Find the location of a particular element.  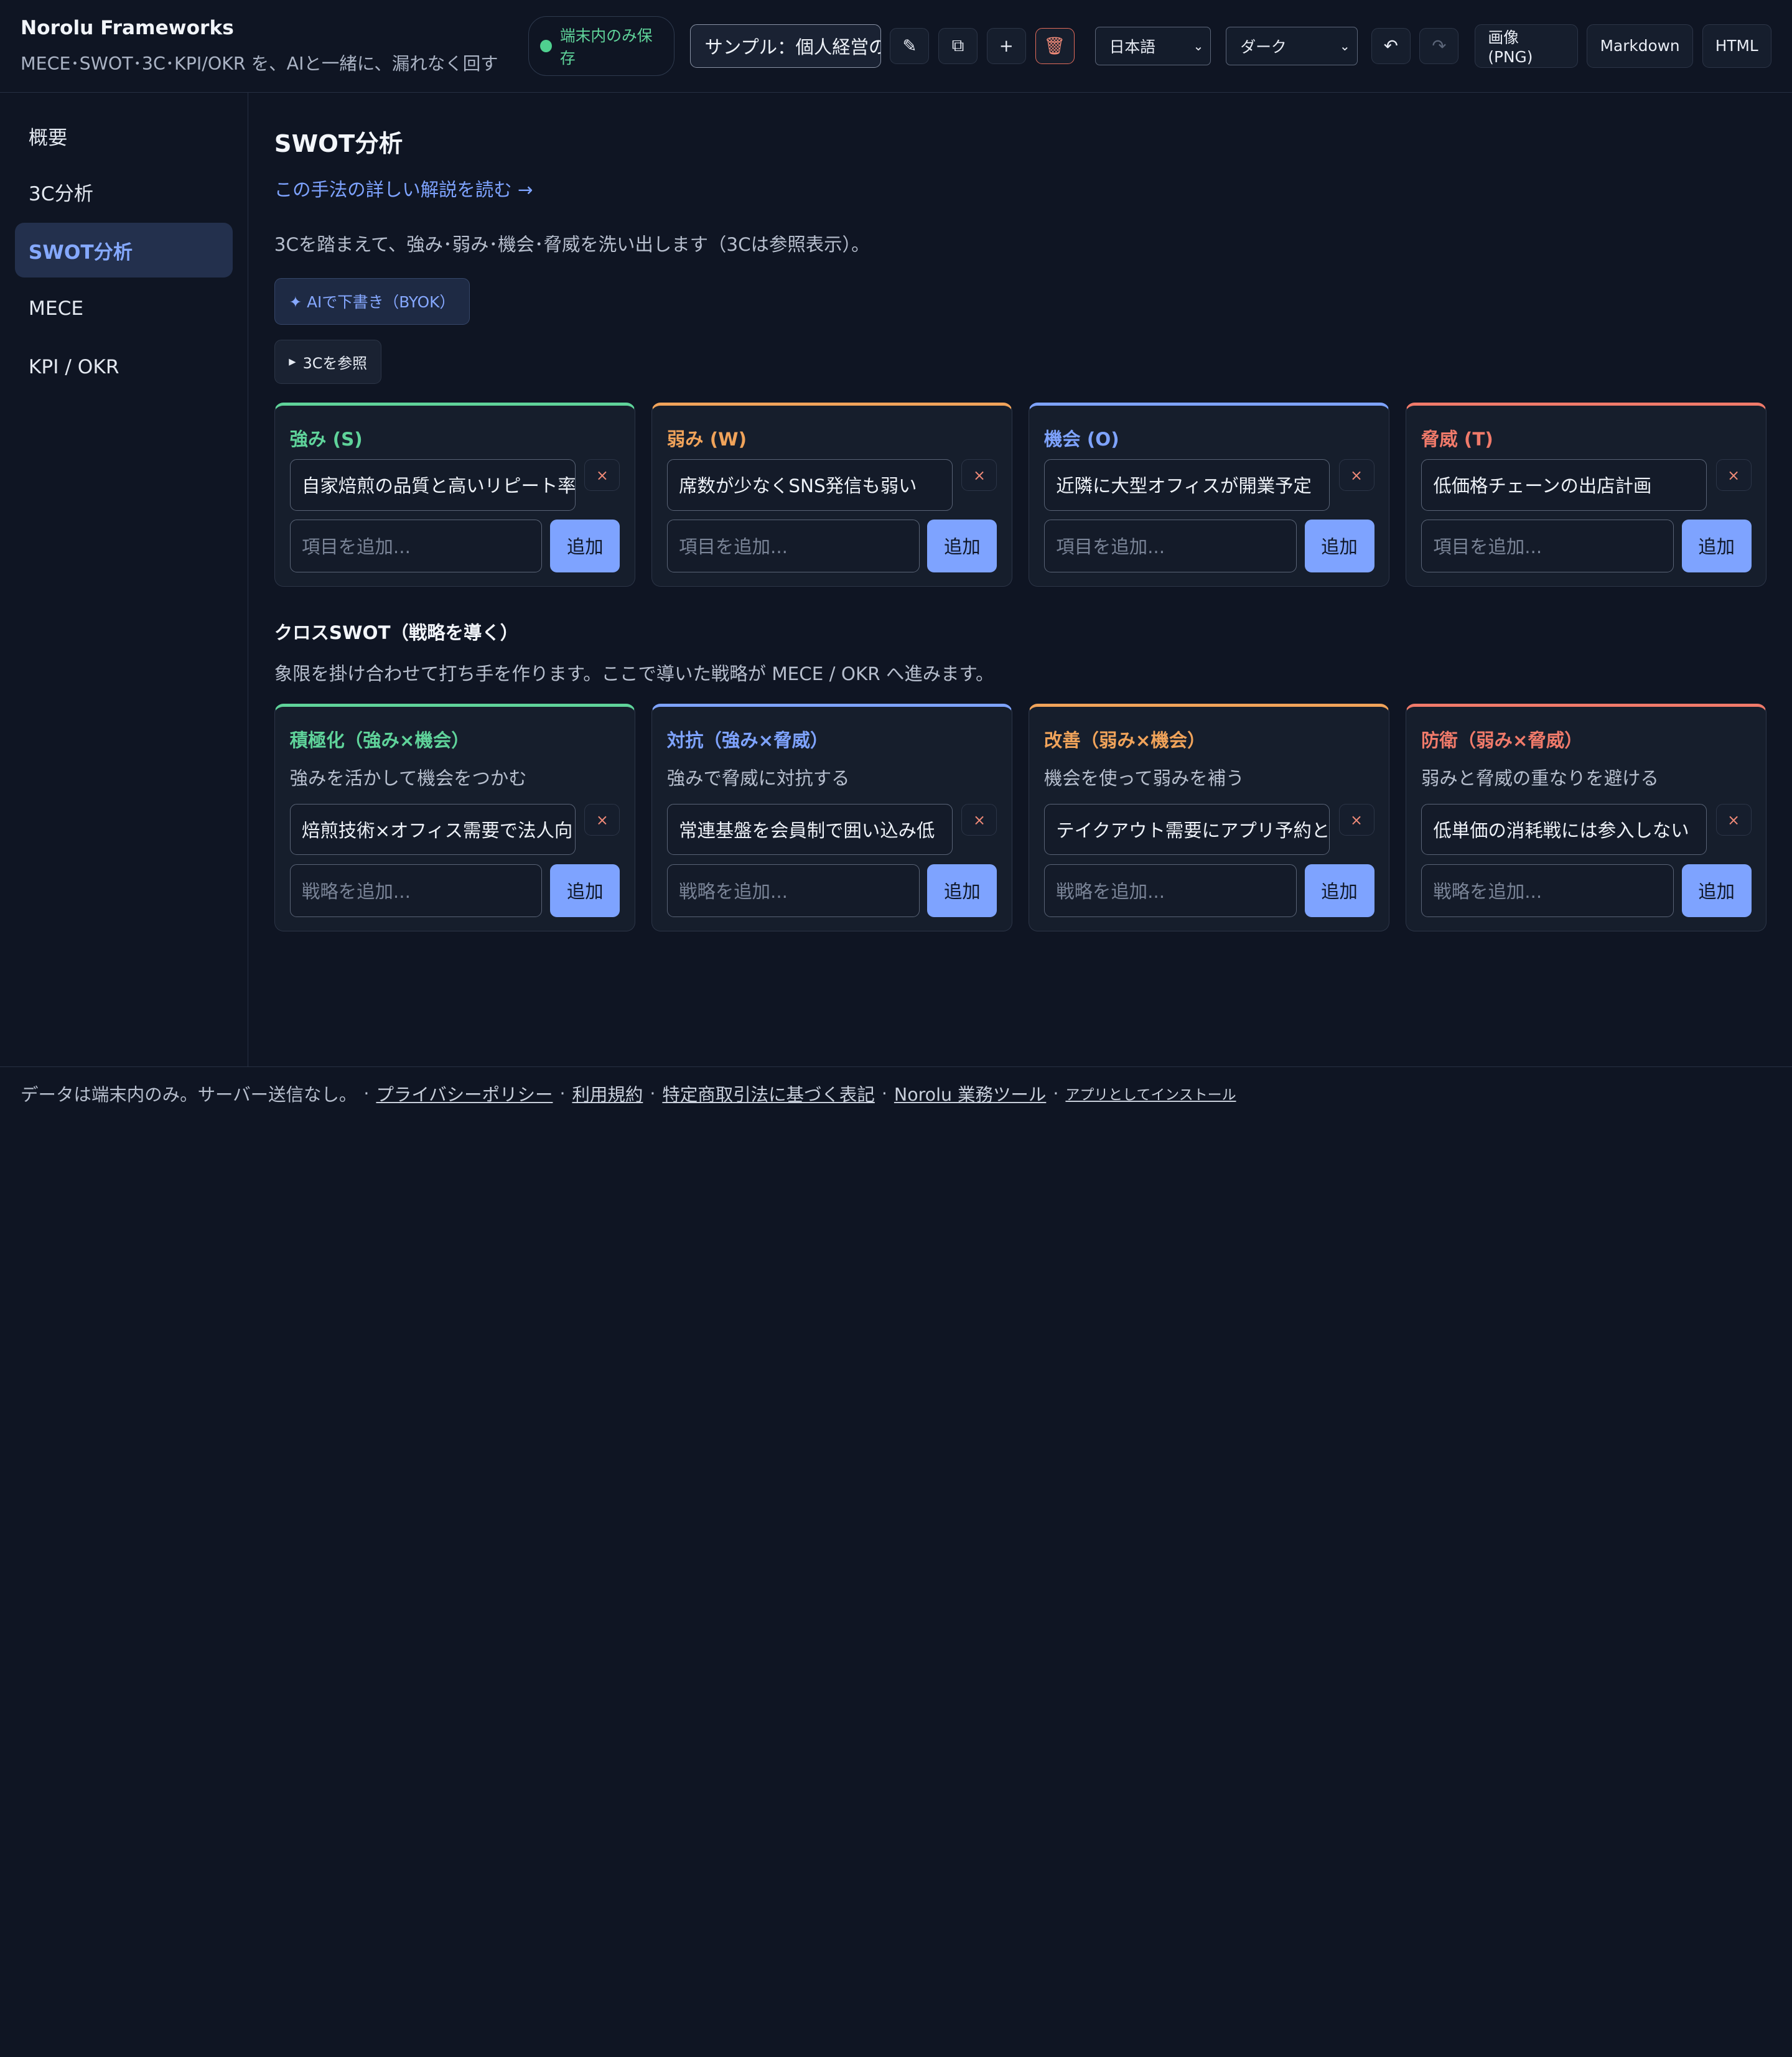

caret-right-icon: ▶ is located at coordinates (292, 362).